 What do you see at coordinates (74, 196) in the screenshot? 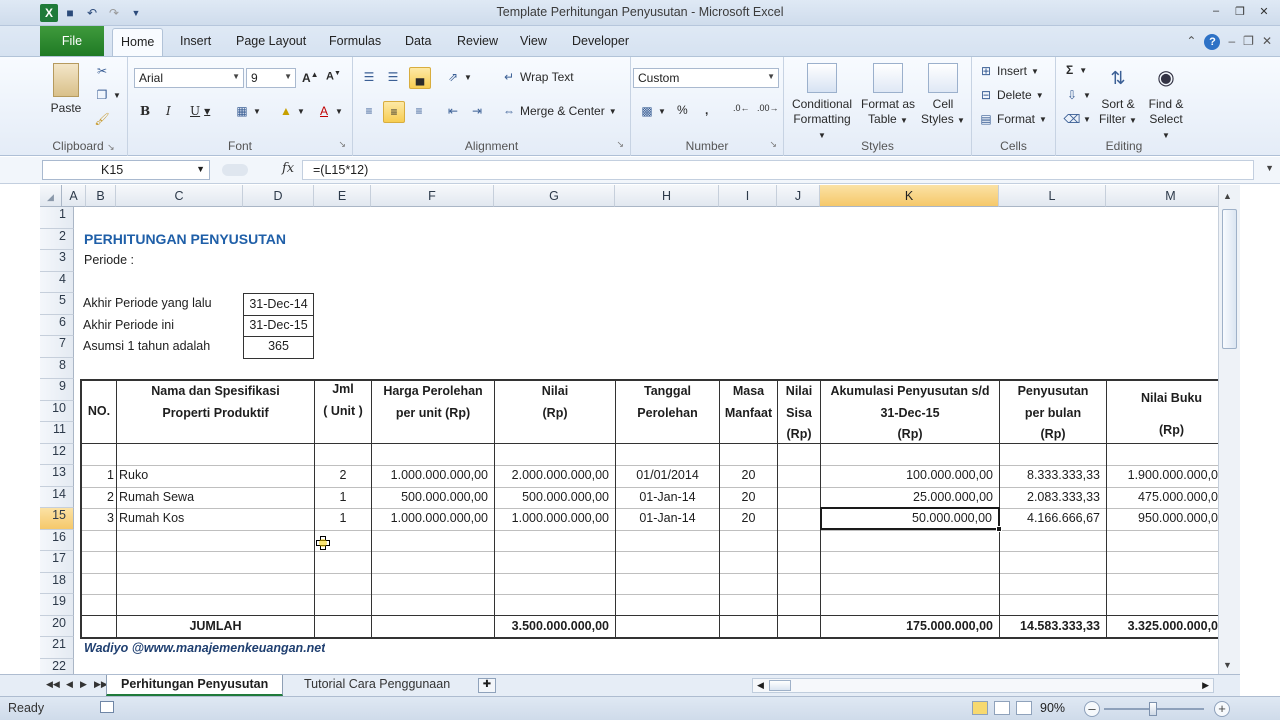
I see `column-header-a: A` at bounding box center [74, 196].